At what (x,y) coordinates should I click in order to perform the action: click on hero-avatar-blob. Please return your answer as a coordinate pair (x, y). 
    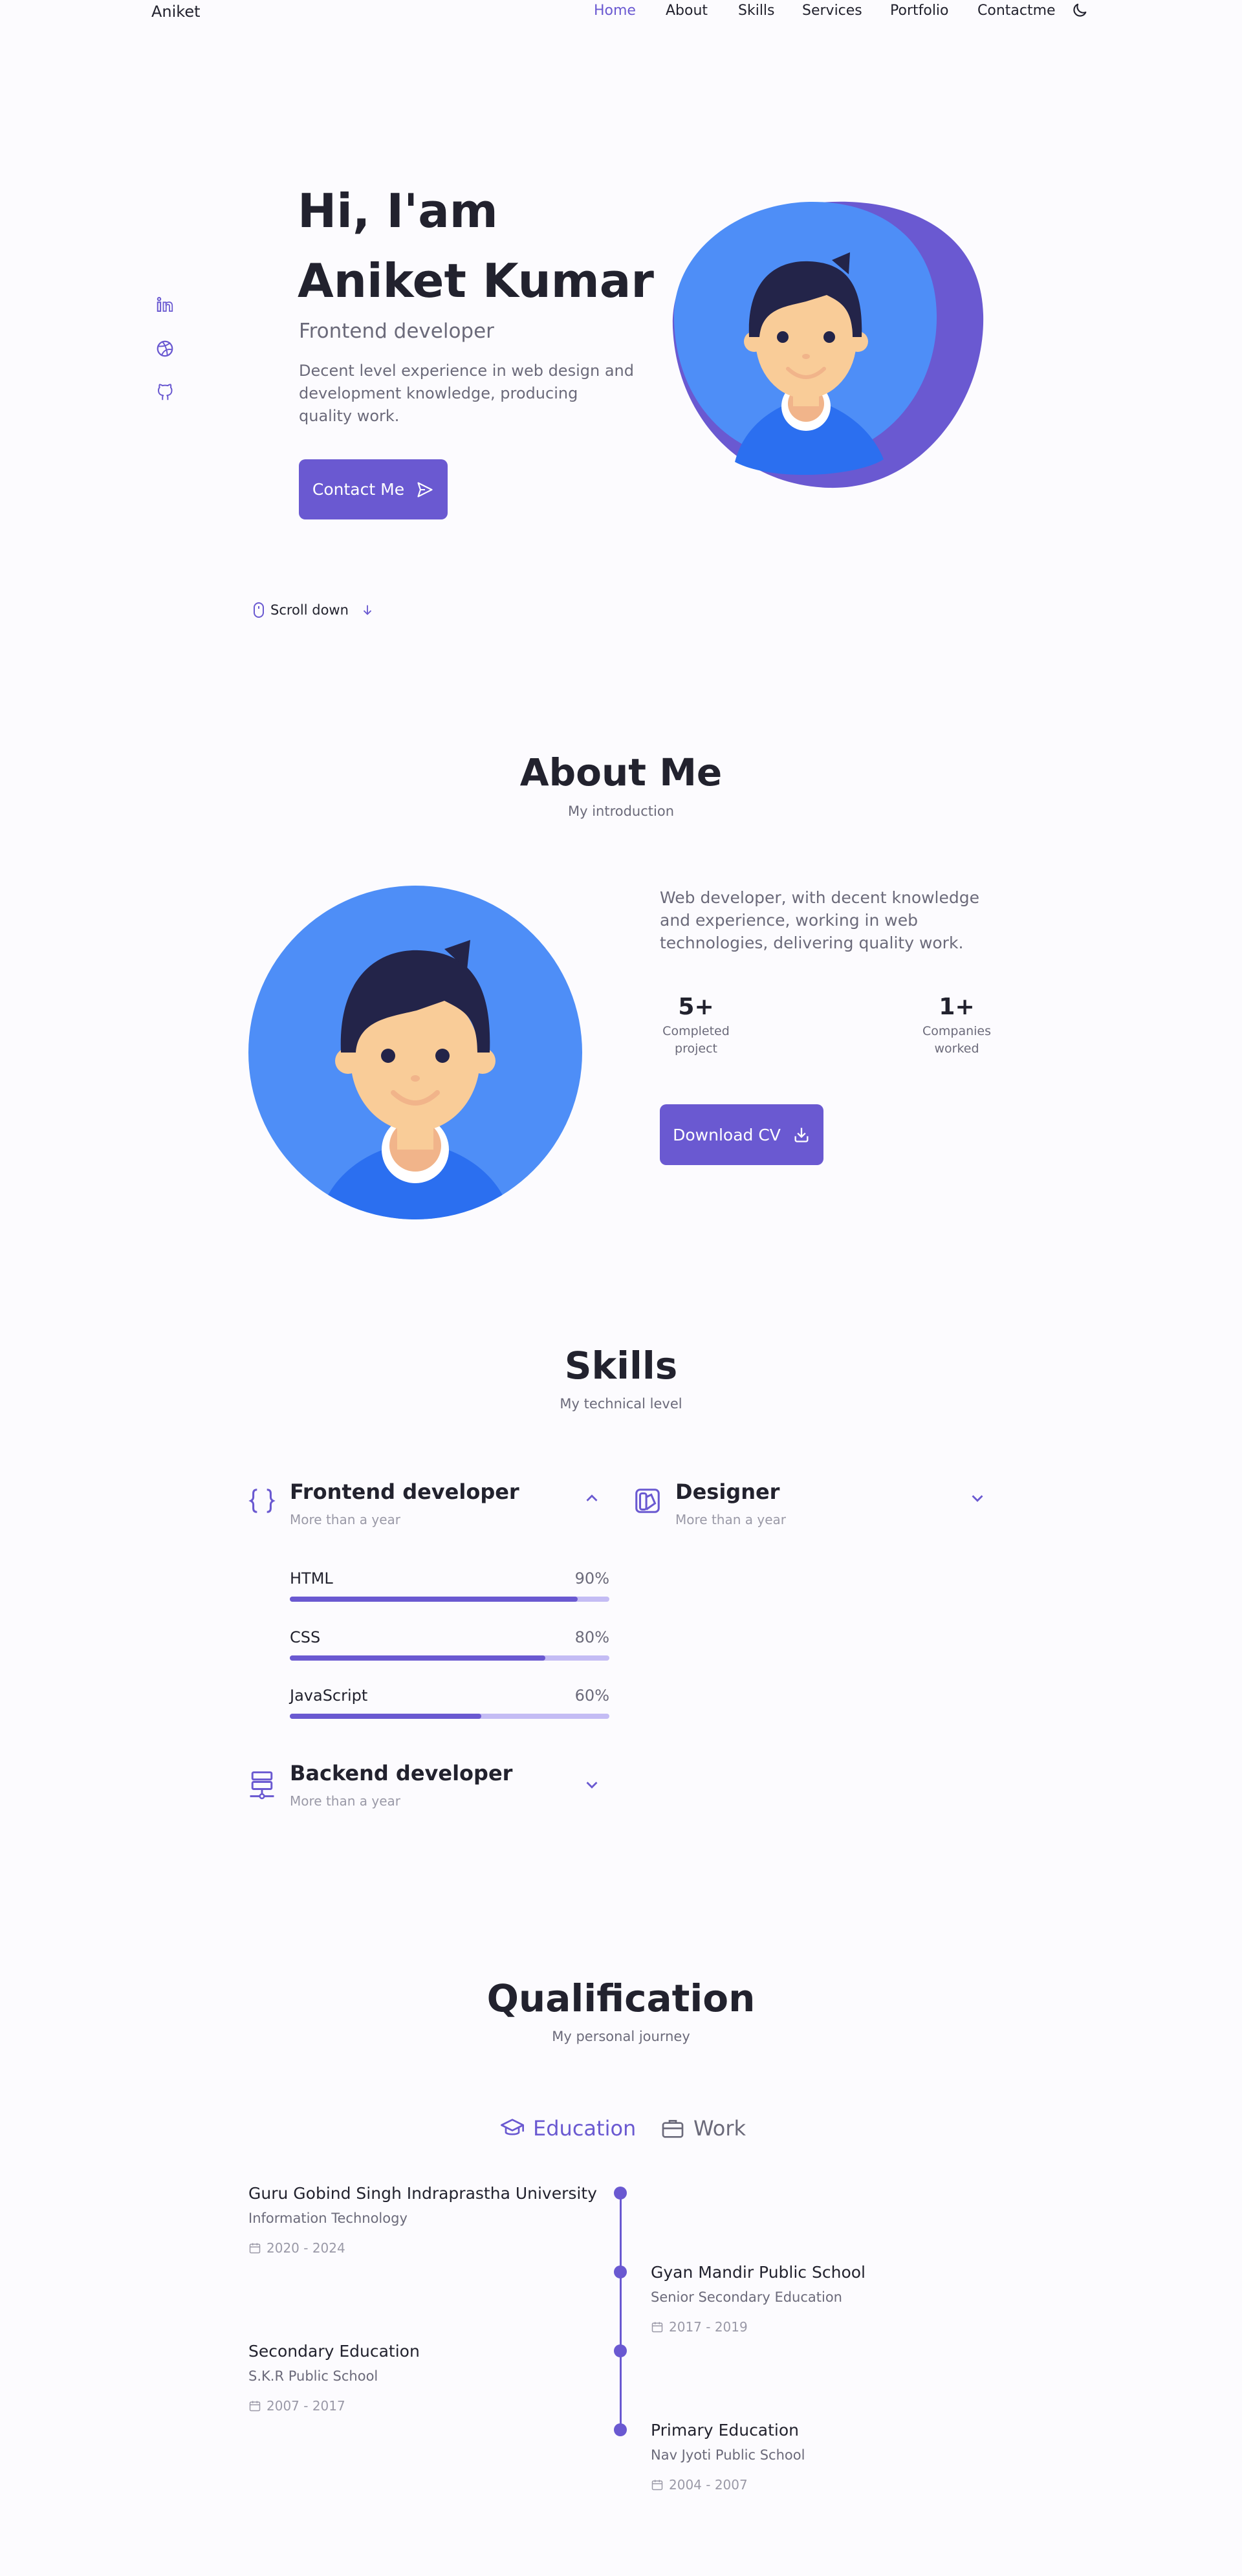
    Looking at the image, I should click on (828, 344).